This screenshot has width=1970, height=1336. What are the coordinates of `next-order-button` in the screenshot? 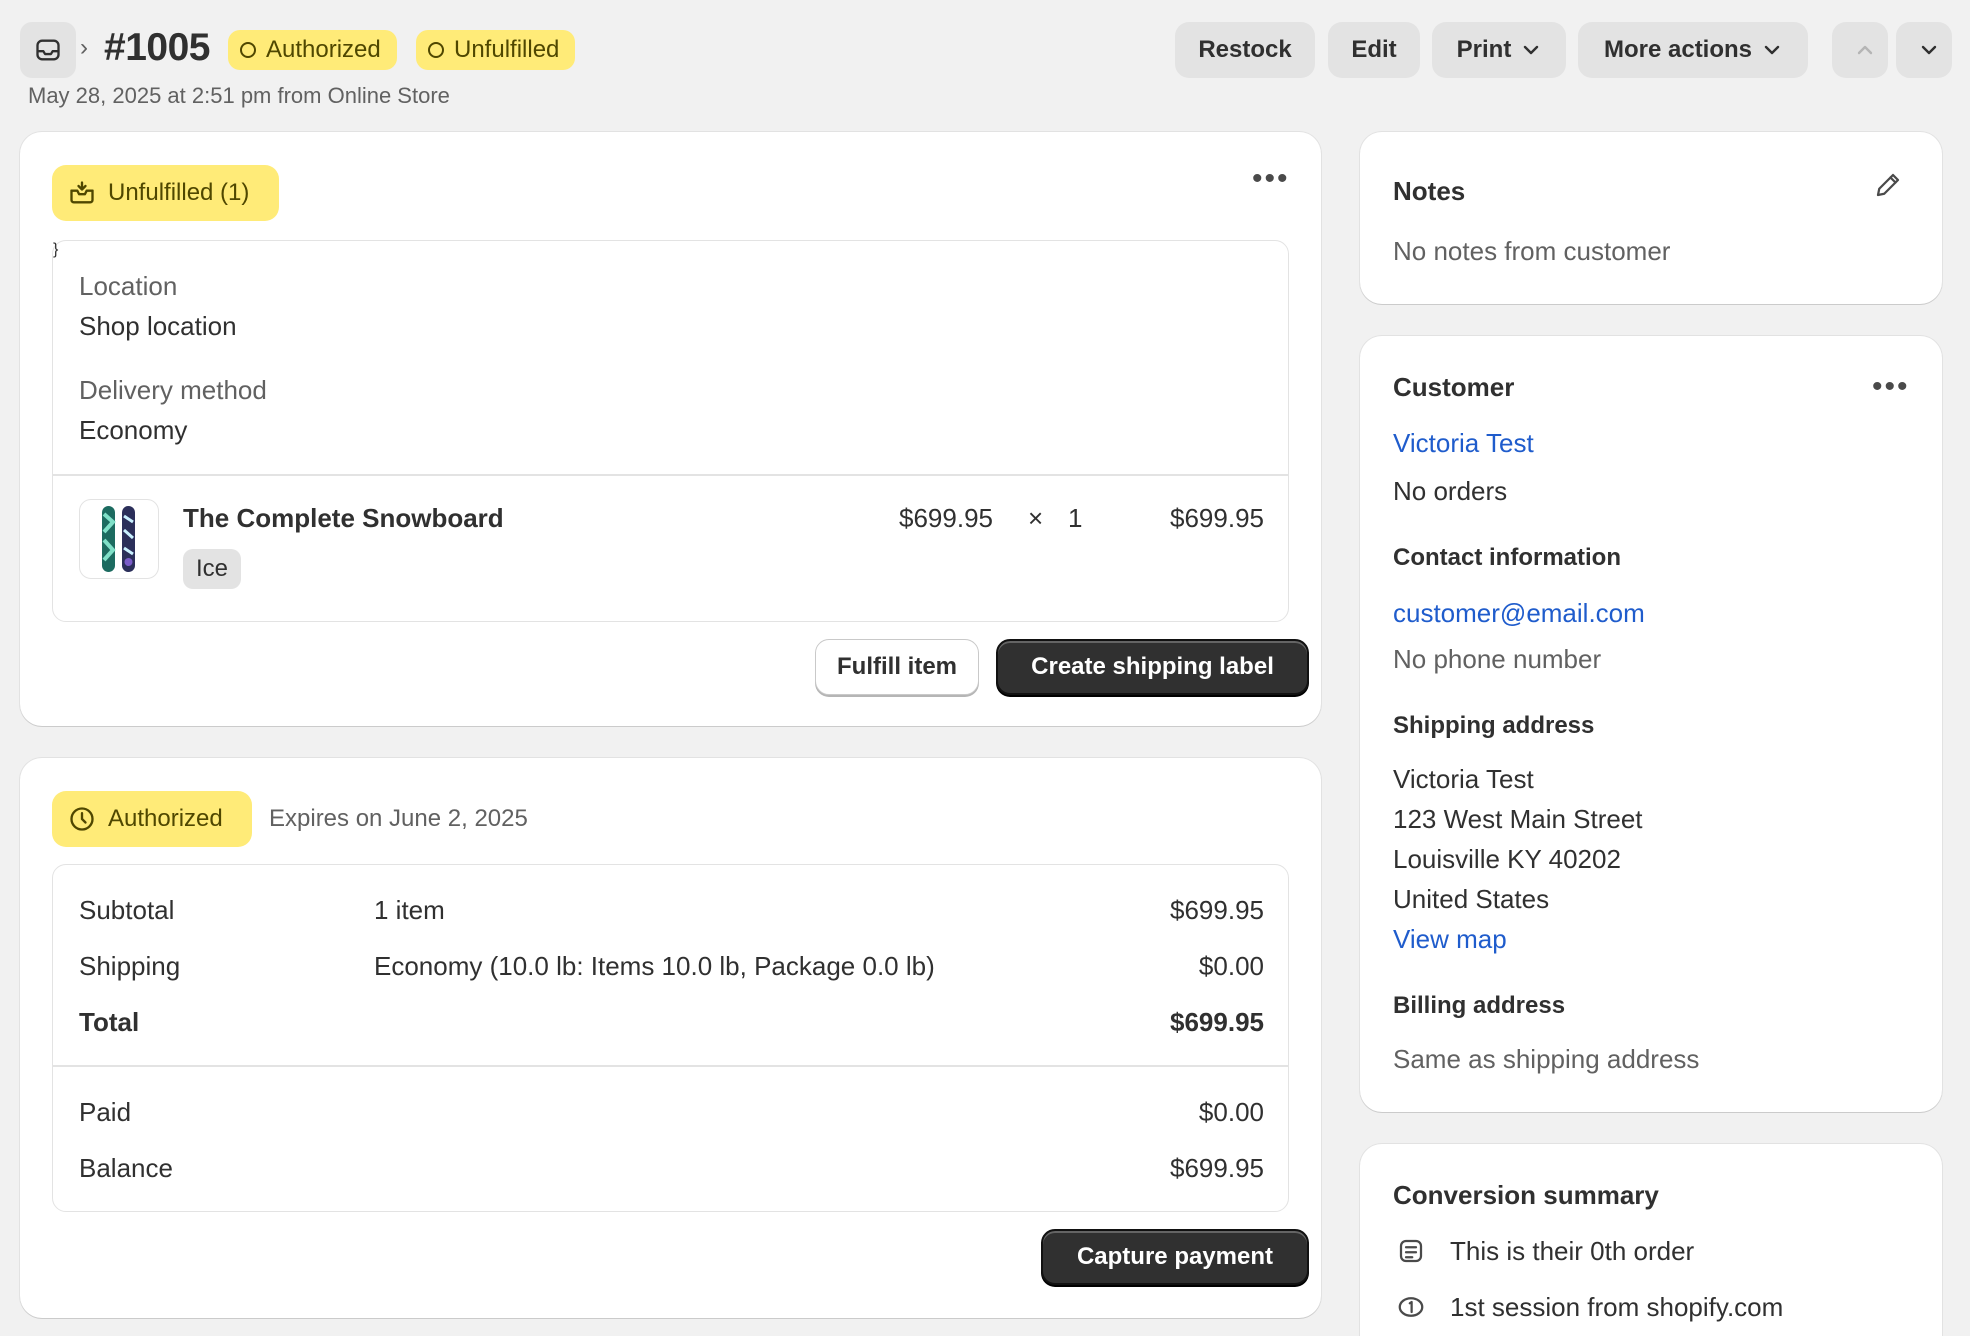 It's located at (1924, 50).